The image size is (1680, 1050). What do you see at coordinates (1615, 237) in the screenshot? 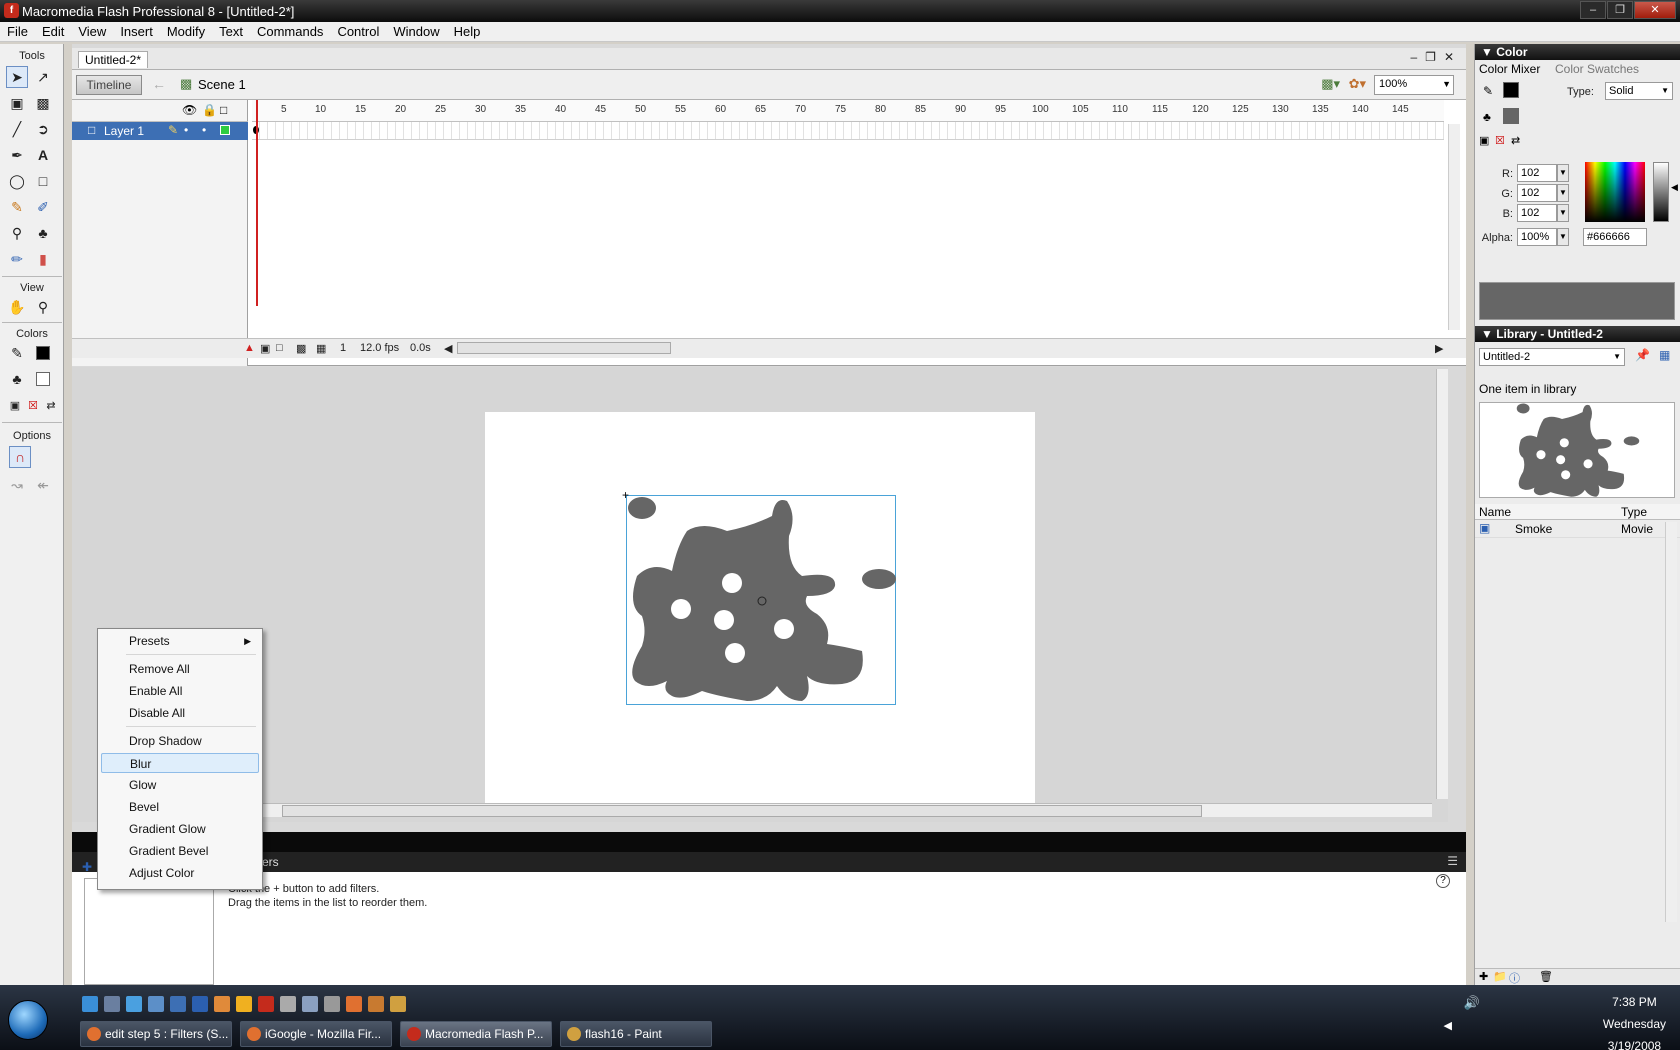
I see `hex-input: #666666` at bounding box center [1615, 237].